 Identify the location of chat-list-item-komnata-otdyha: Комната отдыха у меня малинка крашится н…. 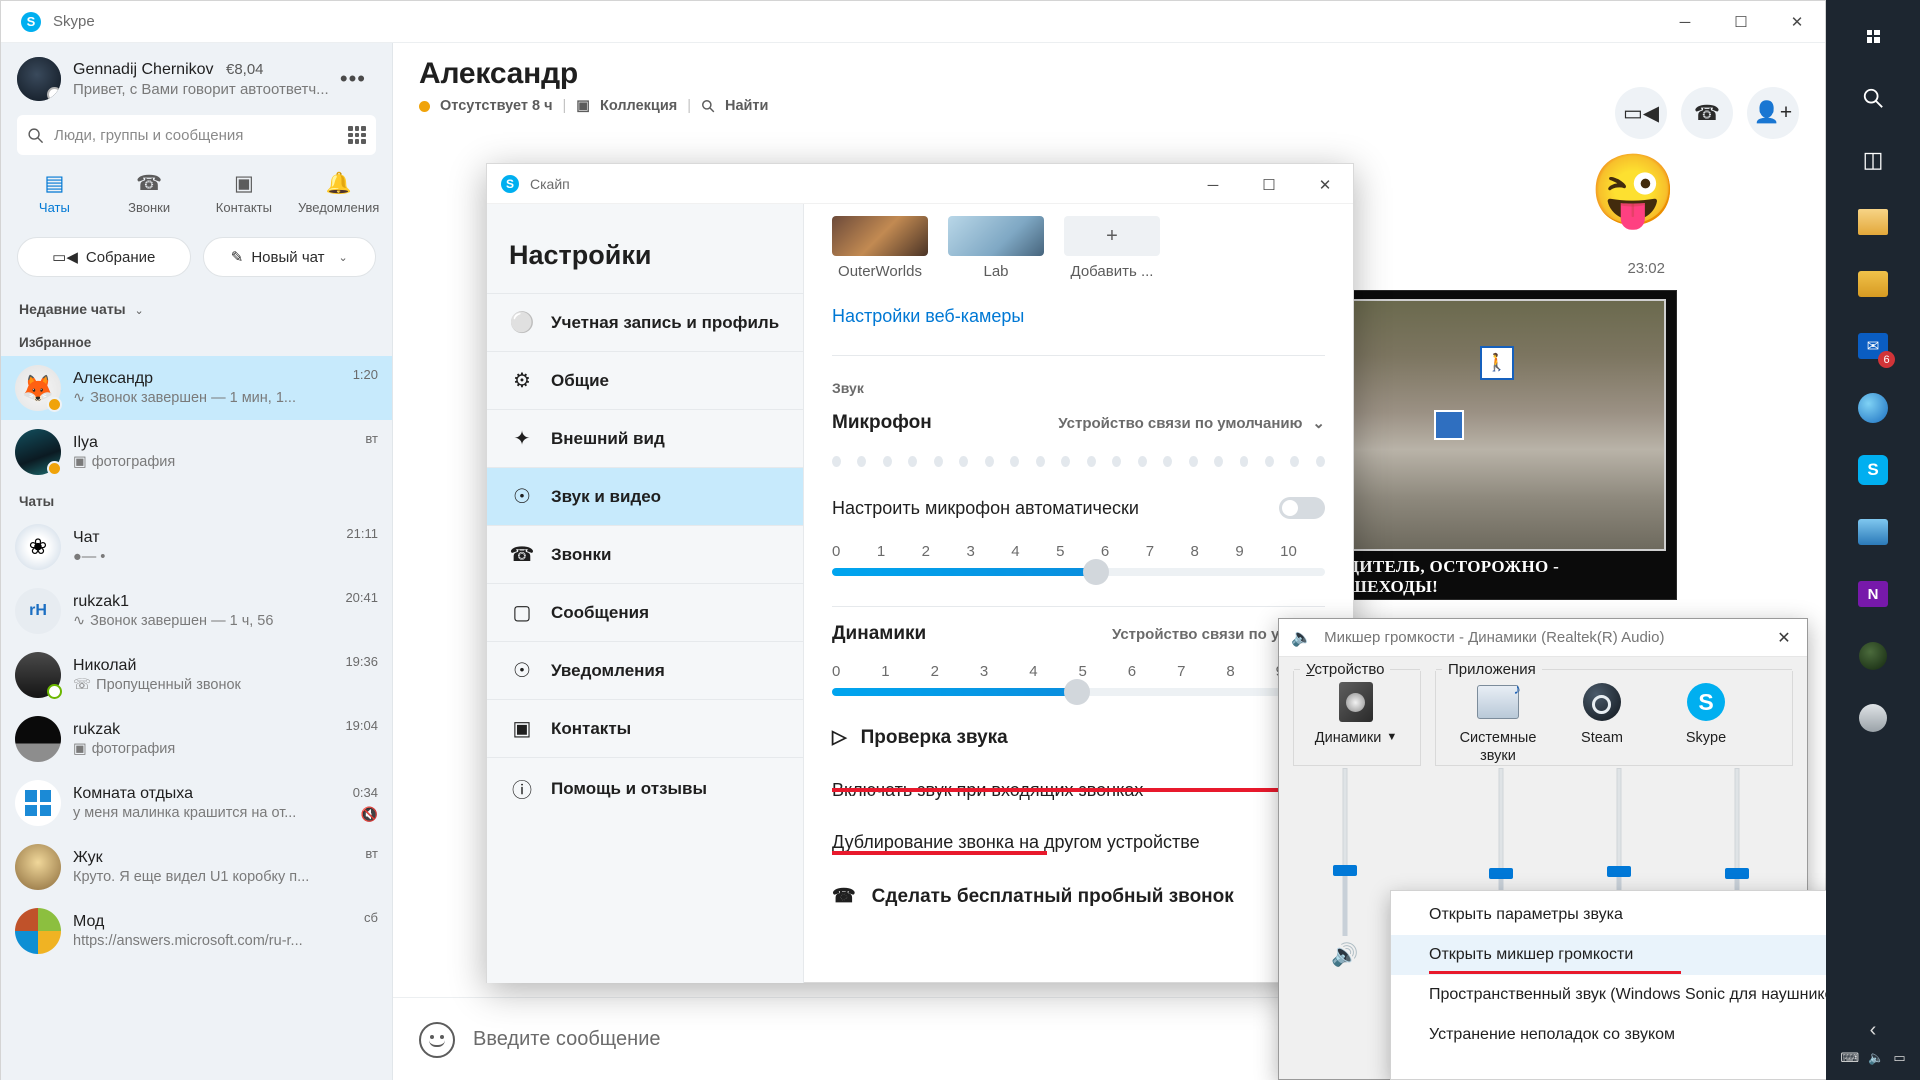
(196, 803).